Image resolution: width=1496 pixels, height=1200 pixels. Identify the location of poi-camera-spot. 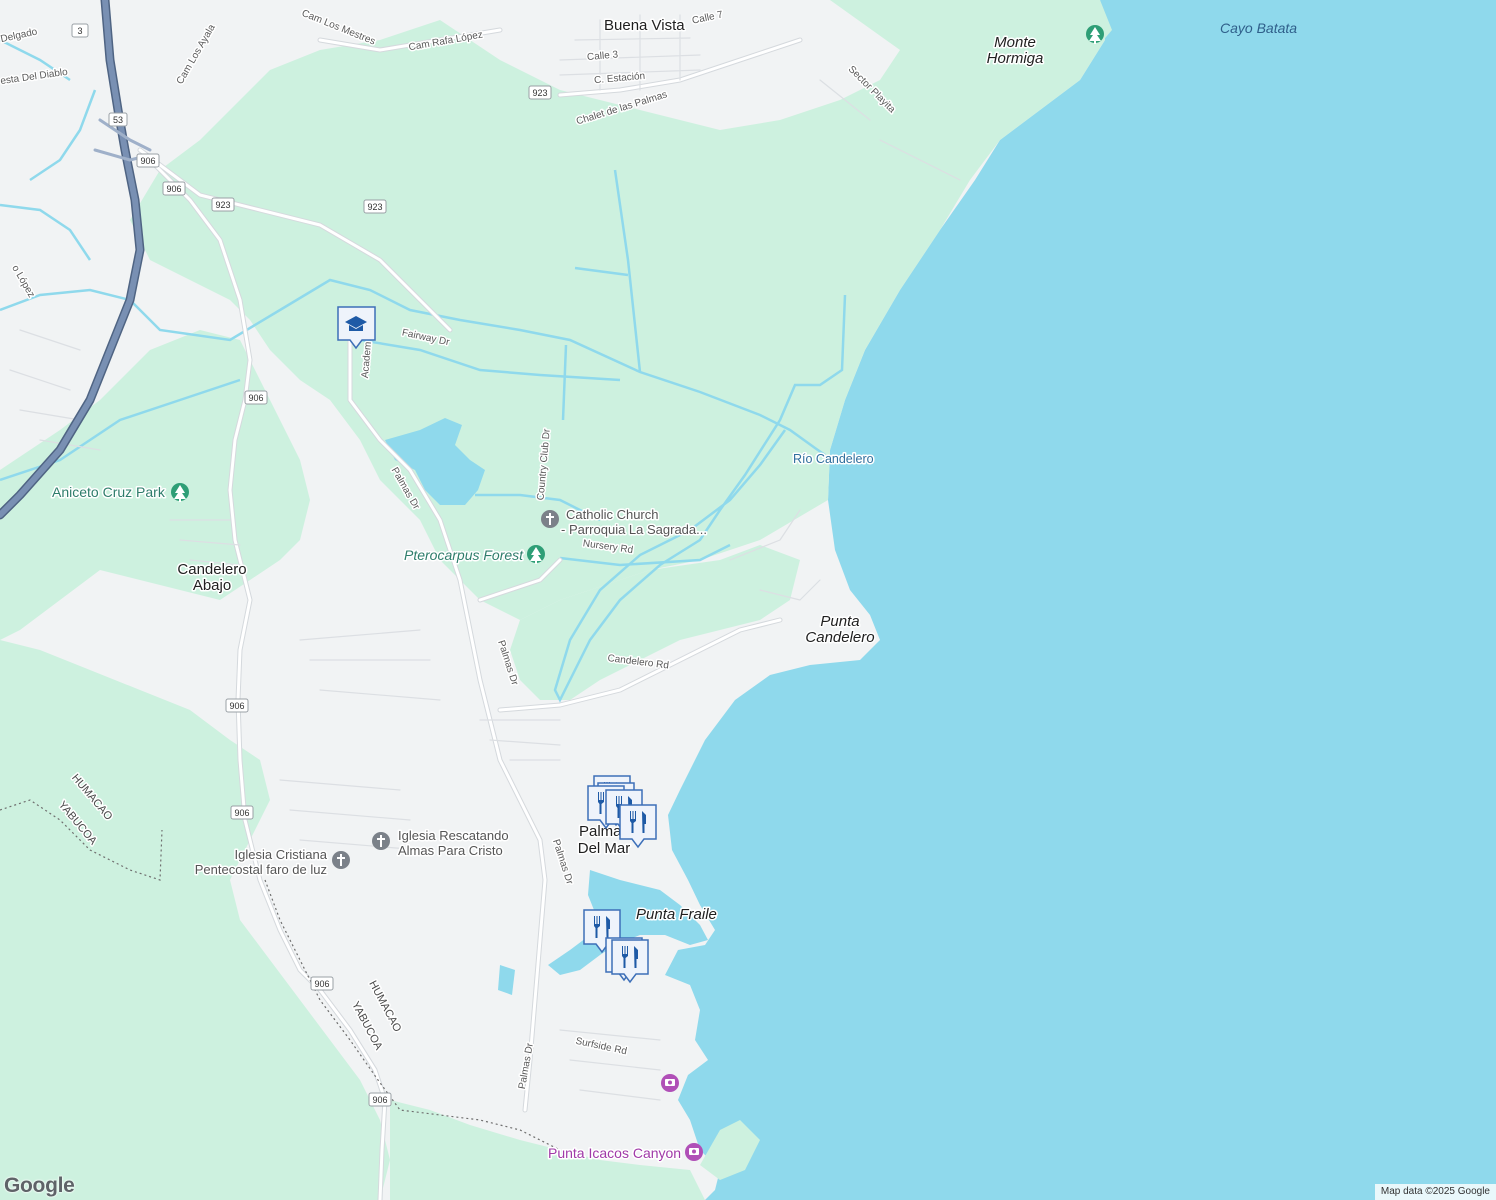
(670, 1083).